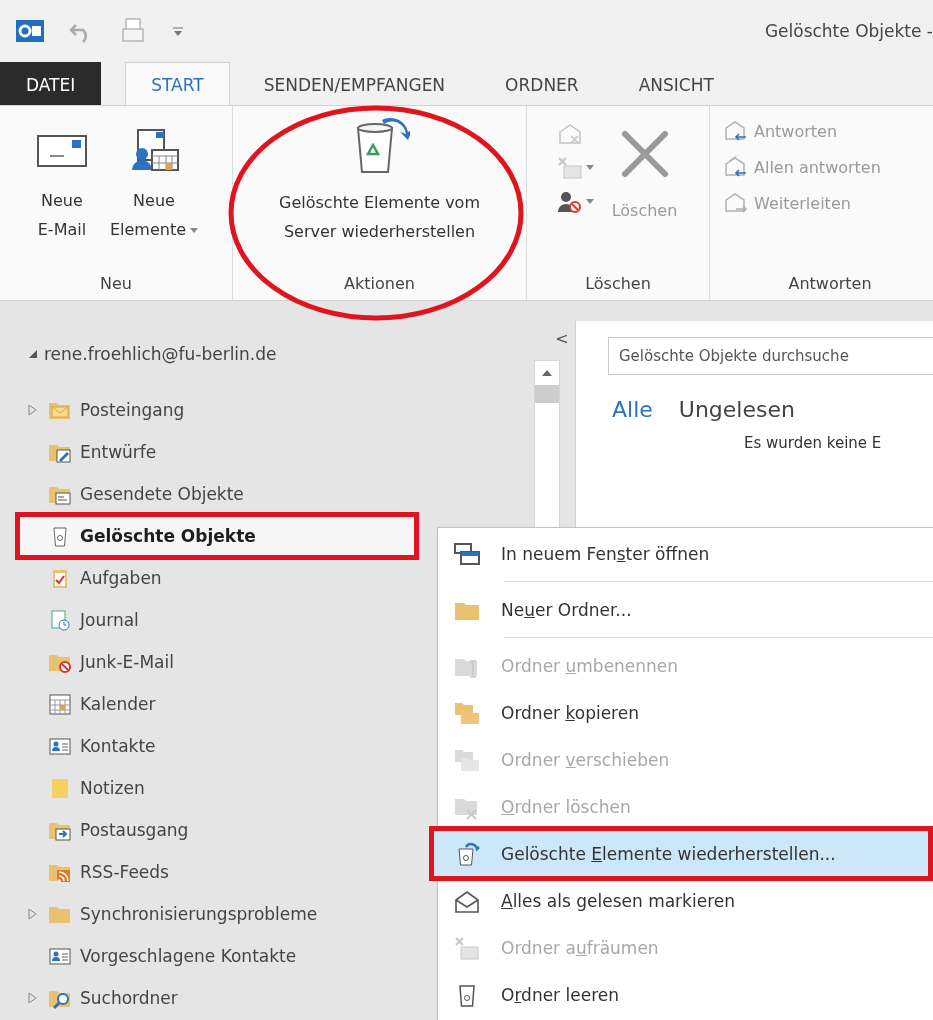 The width and height of the screenshot is (933, 1020). I want to click on collapse-button: <, so click(562, 338).